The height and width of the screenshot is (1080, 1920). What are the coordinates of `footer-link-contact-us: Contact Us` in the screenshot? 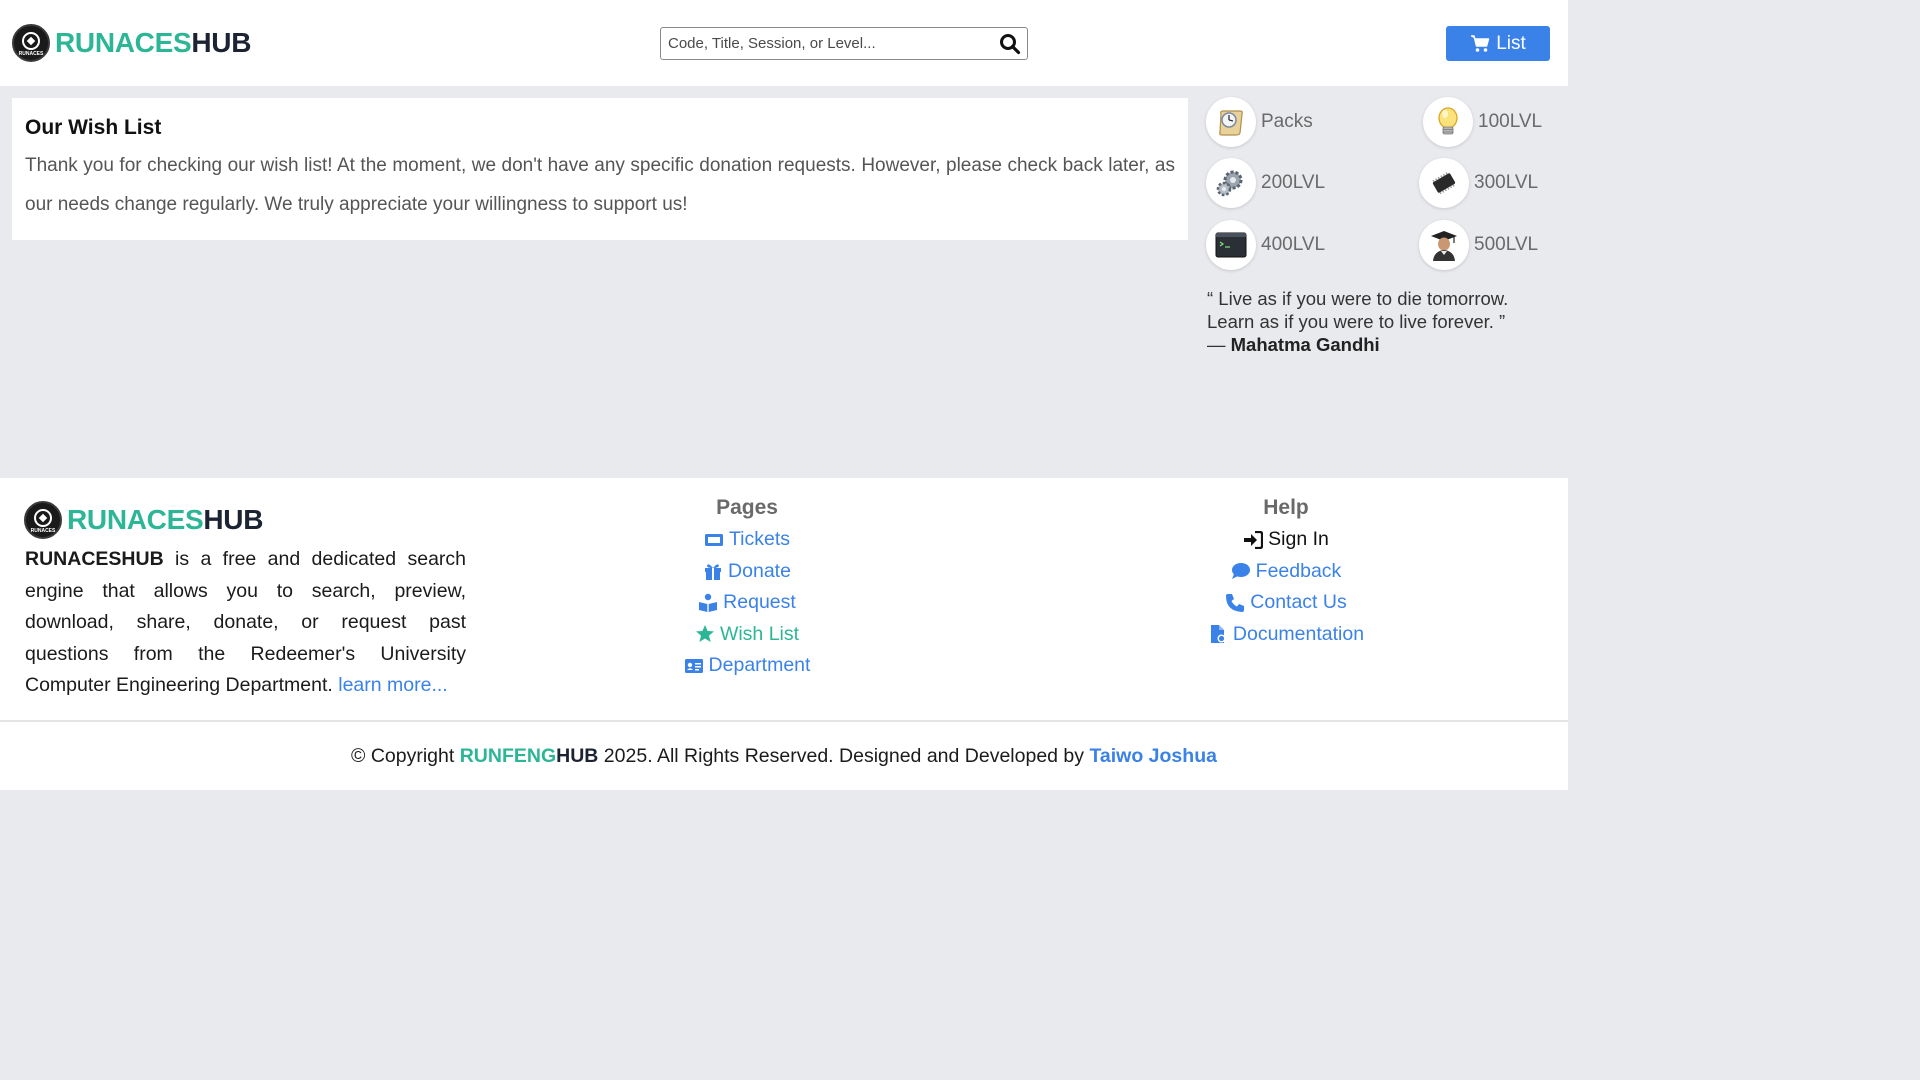 It's located at (1286, 603).